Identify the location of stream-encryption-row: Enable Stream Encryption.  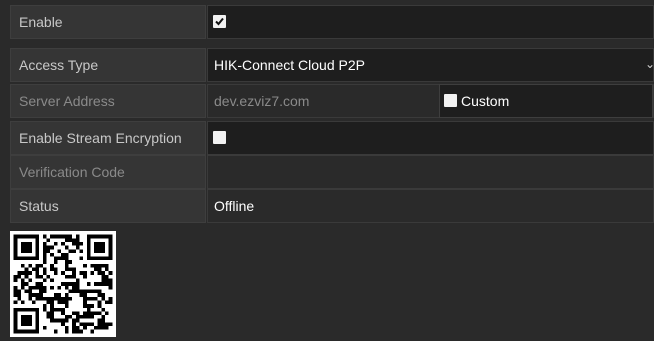
(332, 138).